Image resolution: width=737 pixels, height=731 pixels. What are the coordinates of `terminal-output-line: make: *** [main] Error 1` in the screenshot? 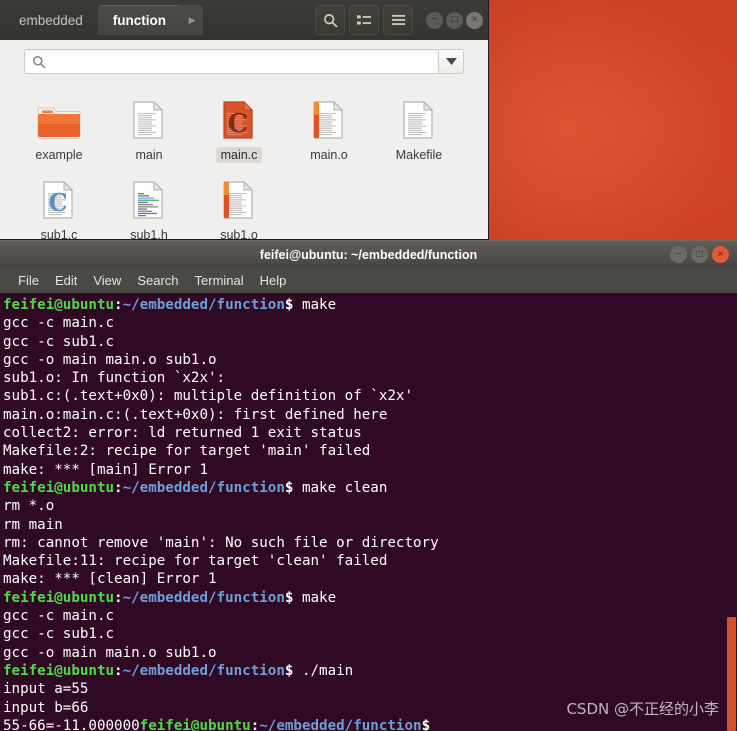 It's located at (105, 469).